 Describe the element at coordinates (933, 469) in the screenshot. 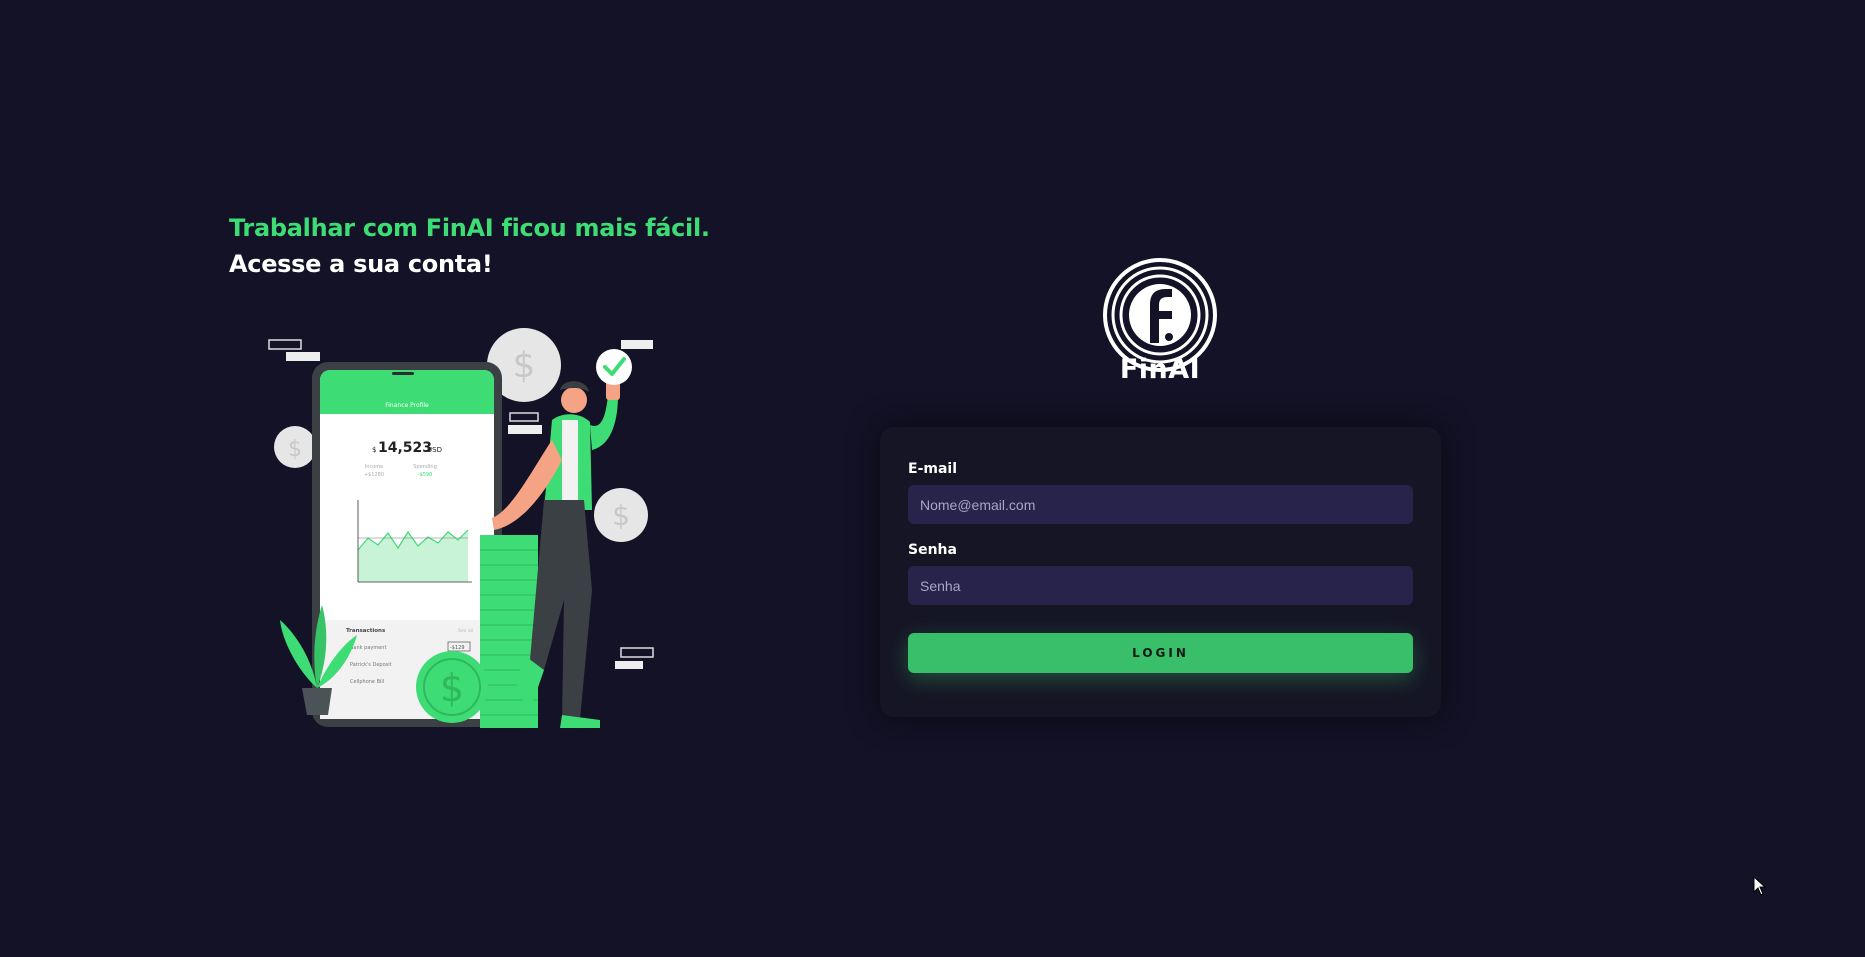

I see `email-label: E-mail` at that location.